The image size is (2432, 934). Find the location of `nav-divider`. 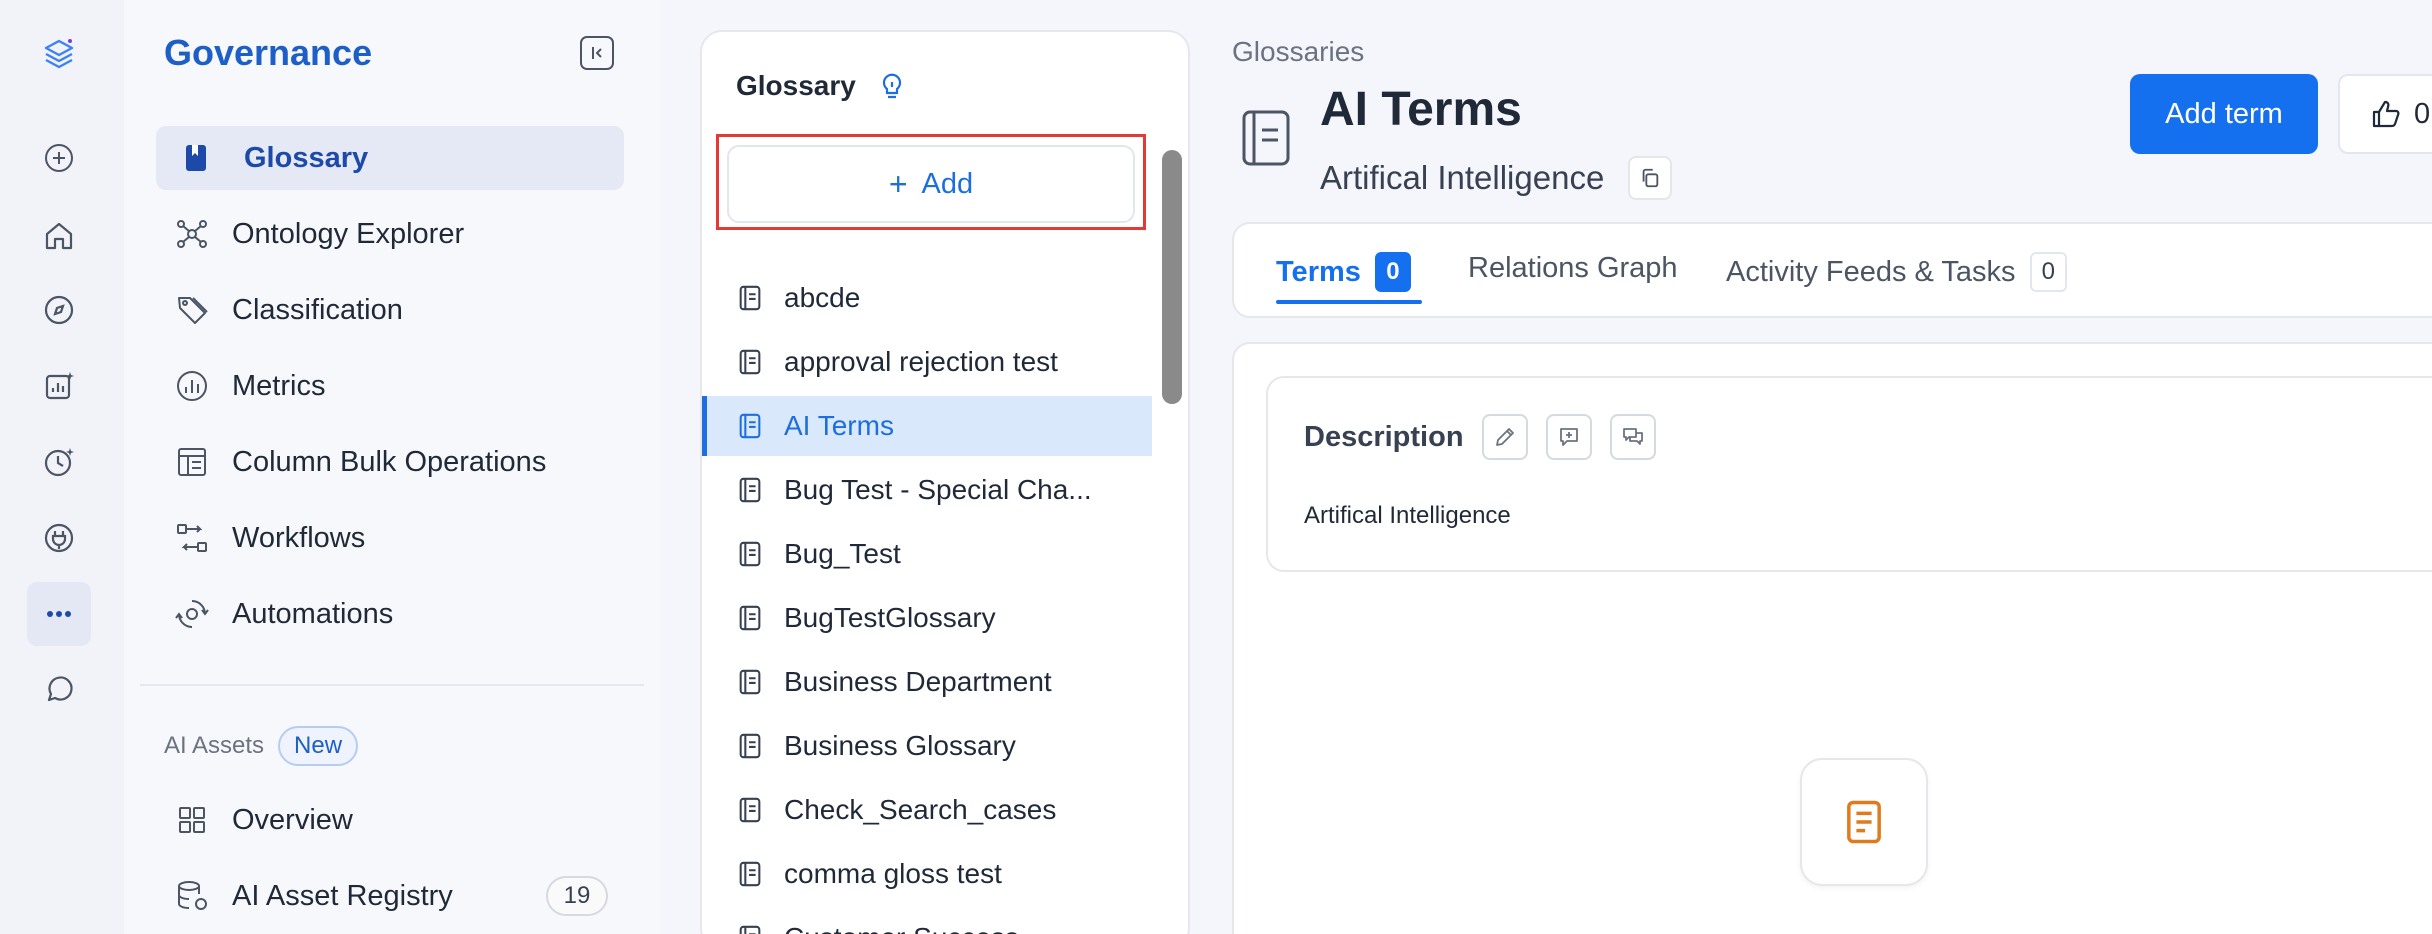

nav-divider is located at coordinates (392, 685).